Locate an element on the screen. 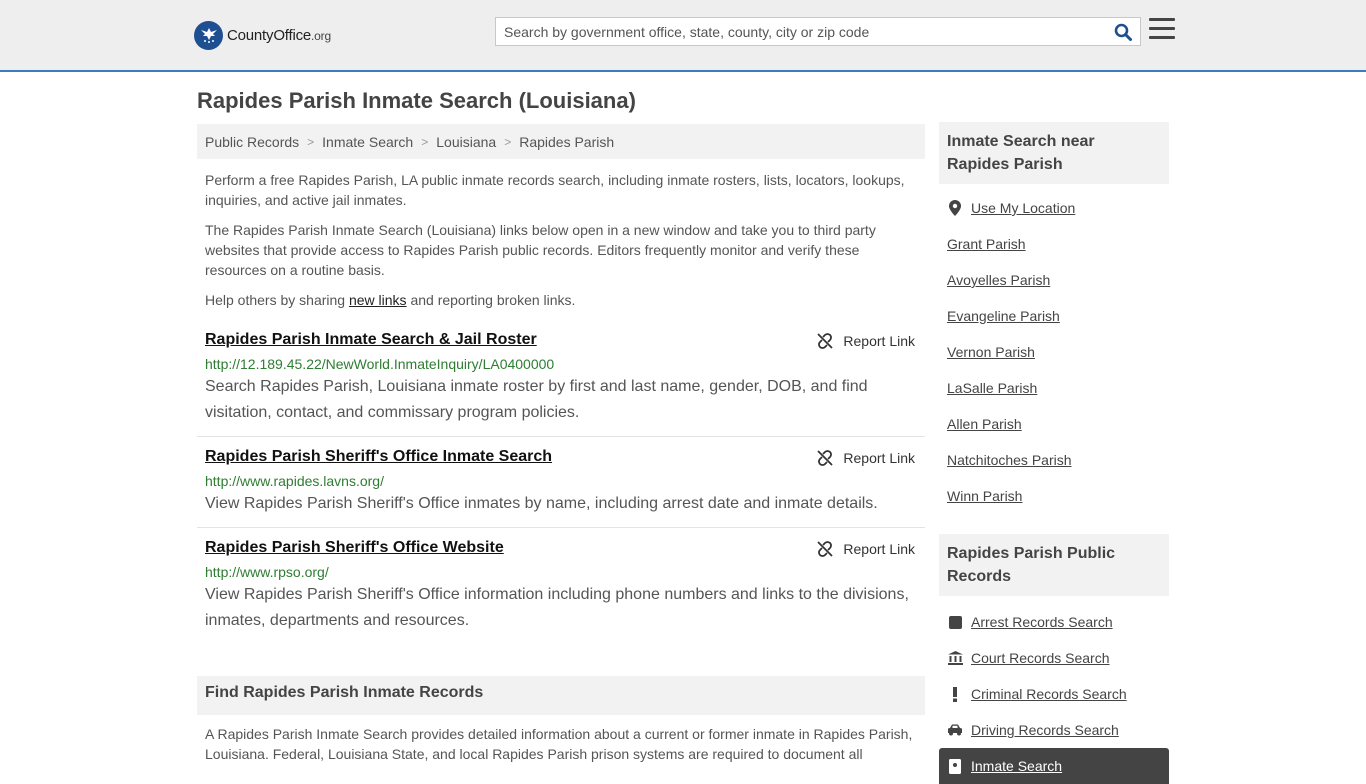 This screenshot has width=1366, height=784. search-box is located at coordinates (818, 31).